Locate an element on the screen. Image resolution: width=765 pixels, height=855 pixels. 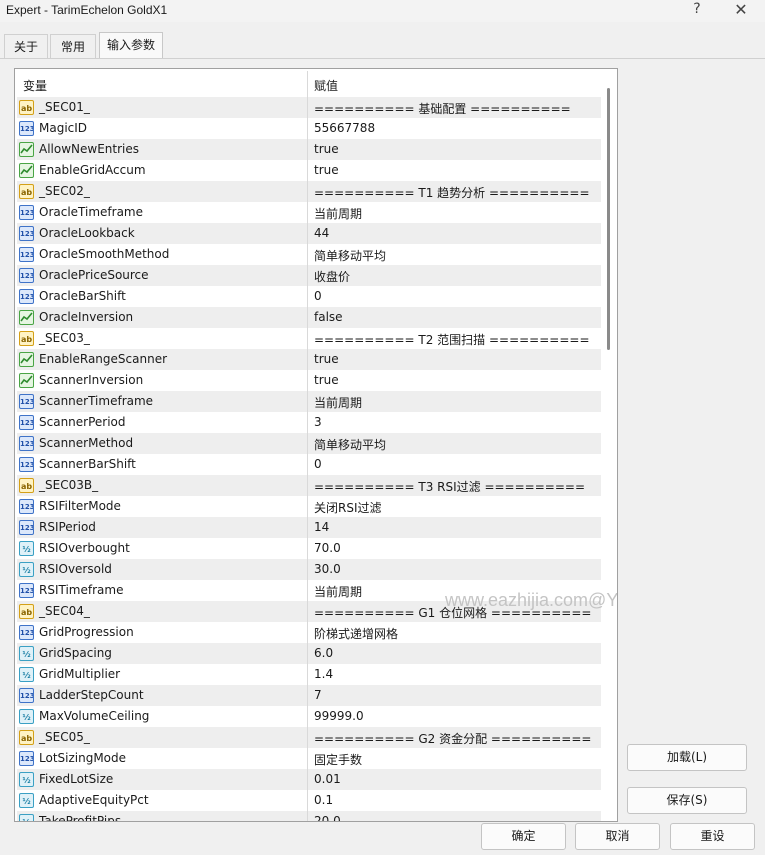
table-row: ab _SEC04_ ========== G1 仓位网格 ========== is located at coordinates (309, 611).